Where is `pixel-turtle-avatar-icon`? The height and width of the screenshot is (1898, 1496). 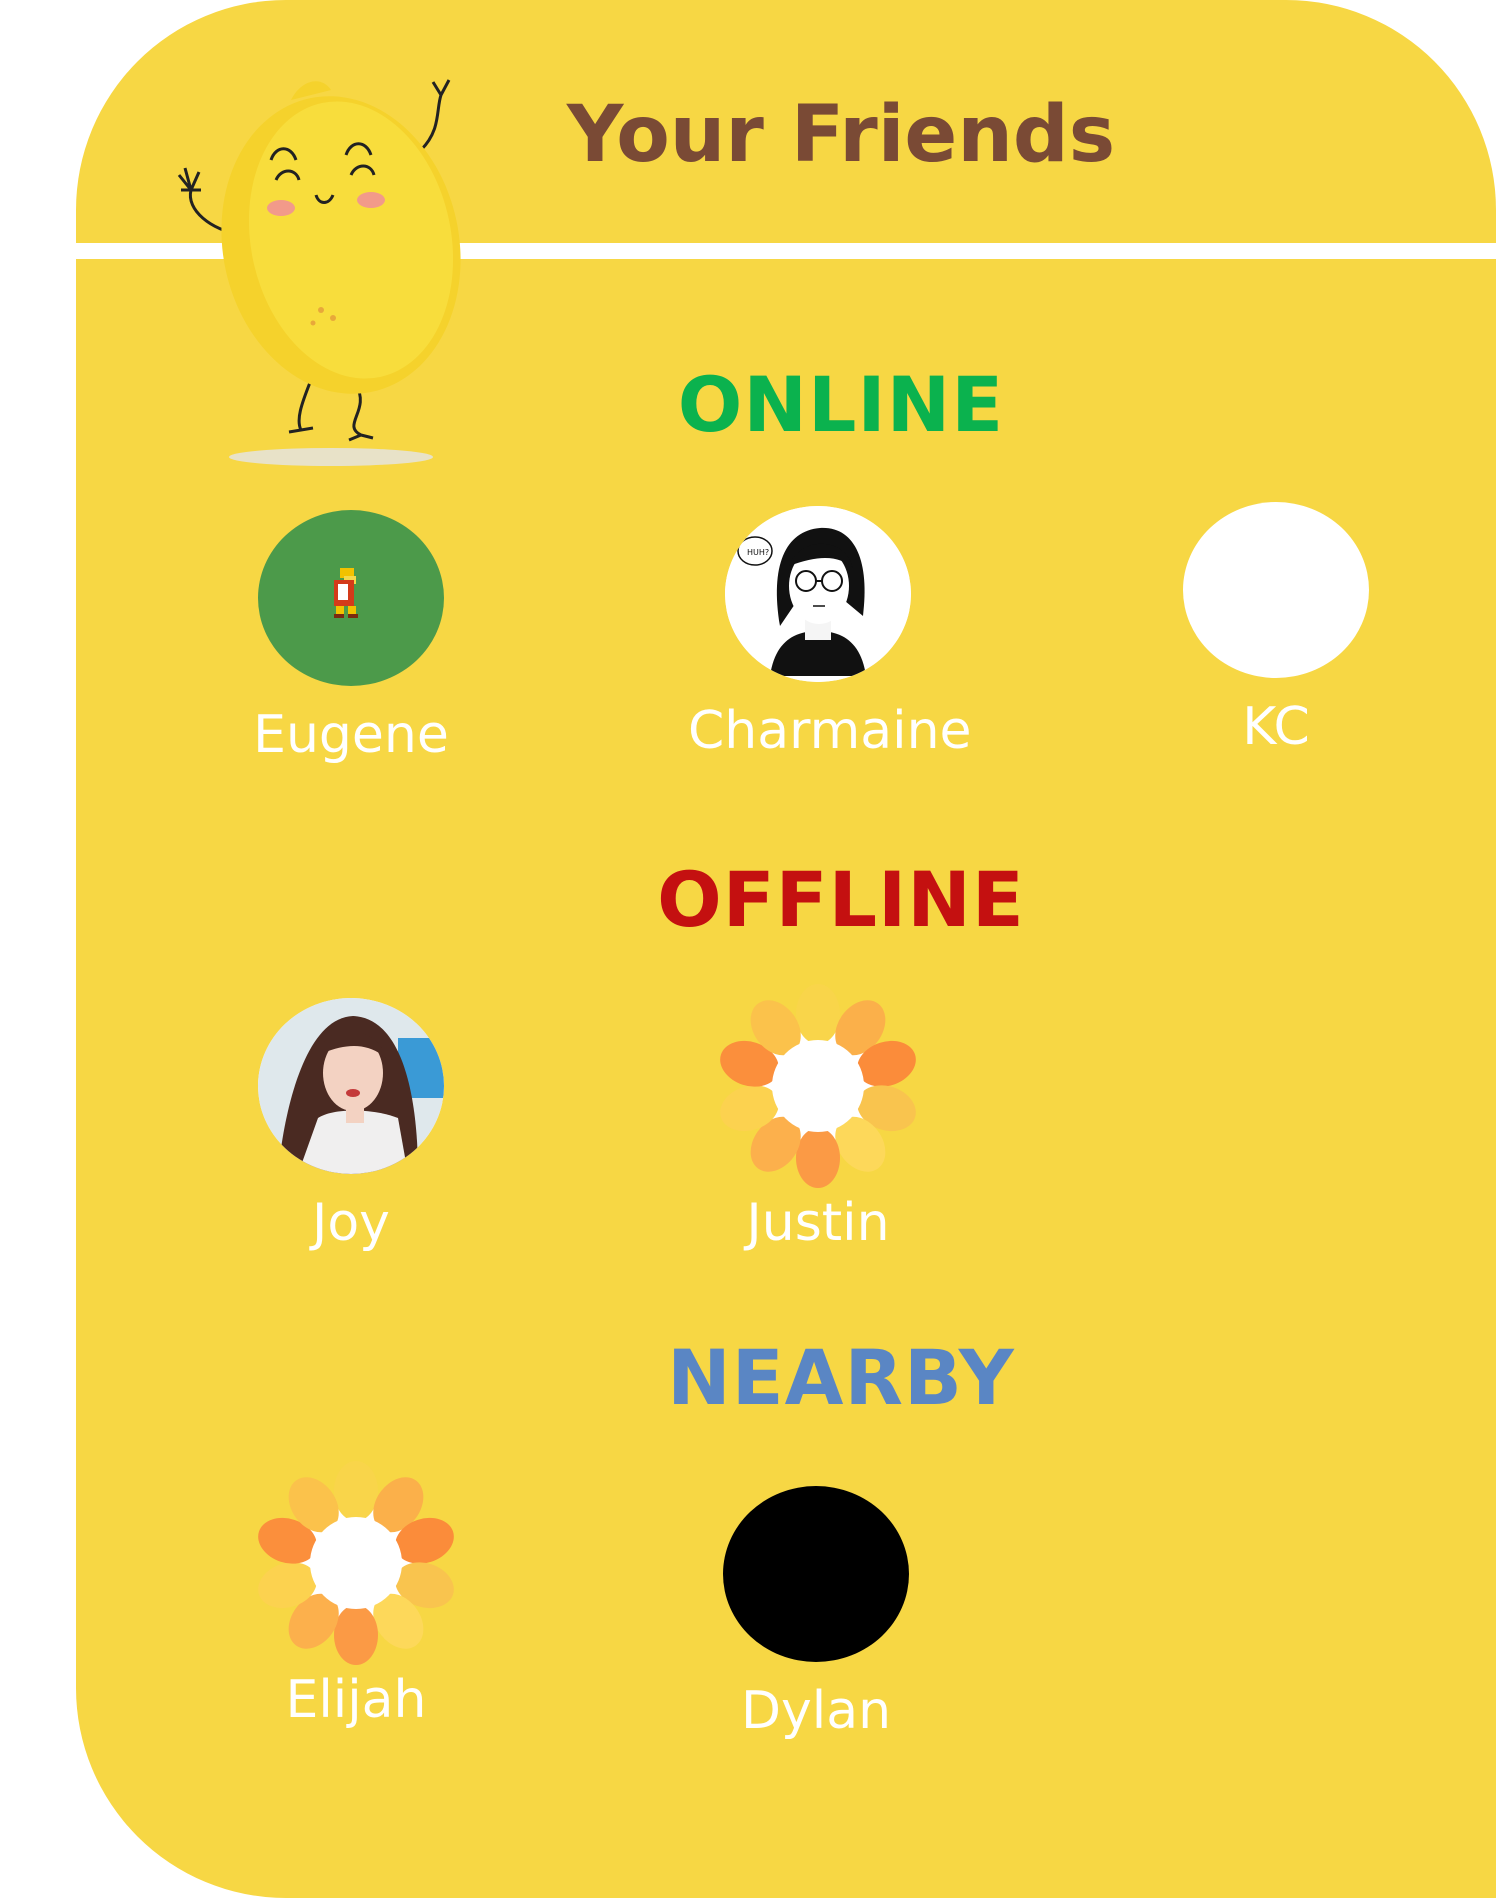
pixel-turtle-avatar-icon is located at coordinates (346, 593).